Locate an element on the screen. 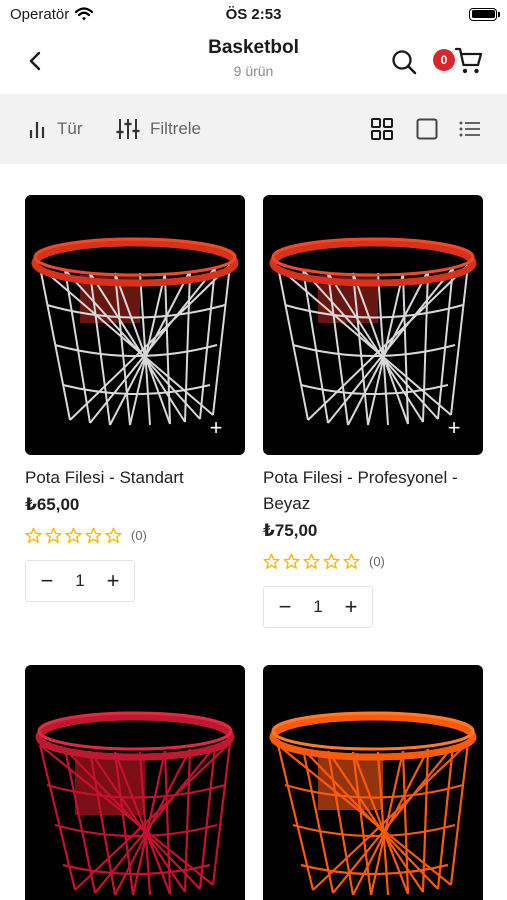 Image resolution: width=507 pixels, height=900 pixels. wifi-icon is located at coordinates (84, 14).